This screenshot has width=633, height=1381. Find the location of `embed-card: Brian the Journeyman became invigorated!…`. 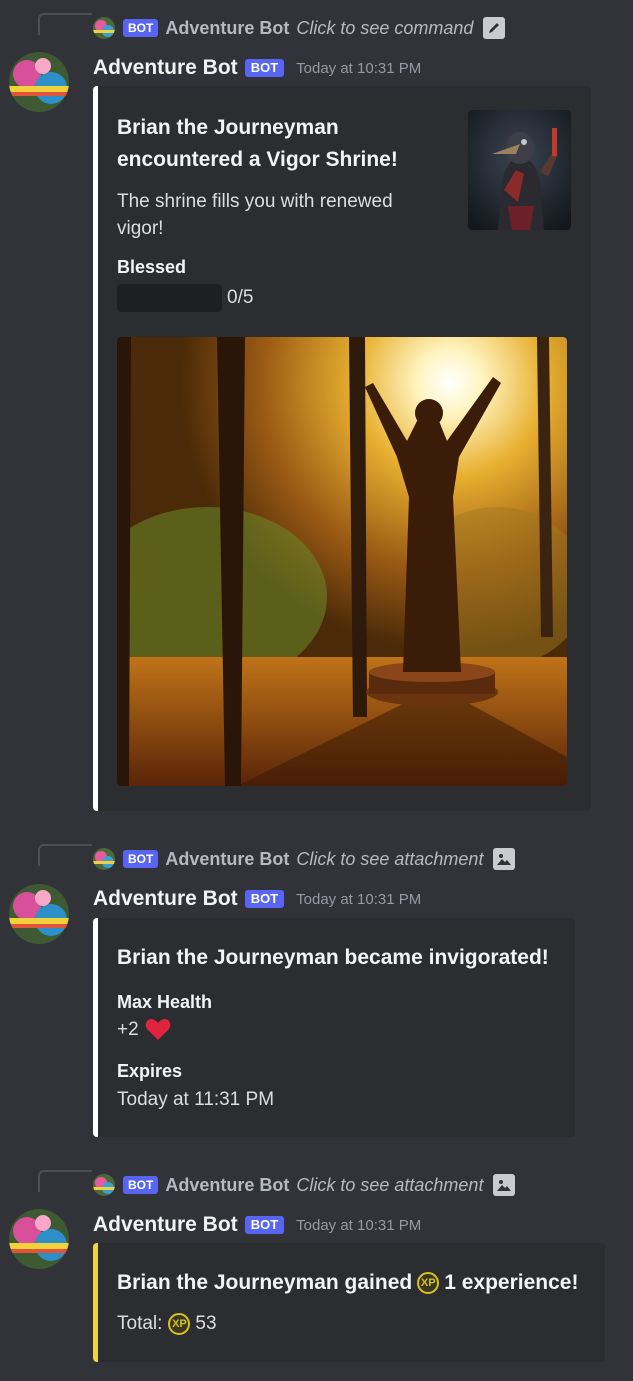

embed-card: Brian the Journeyman became invigorated!… is located at coordinates (334, 1027).